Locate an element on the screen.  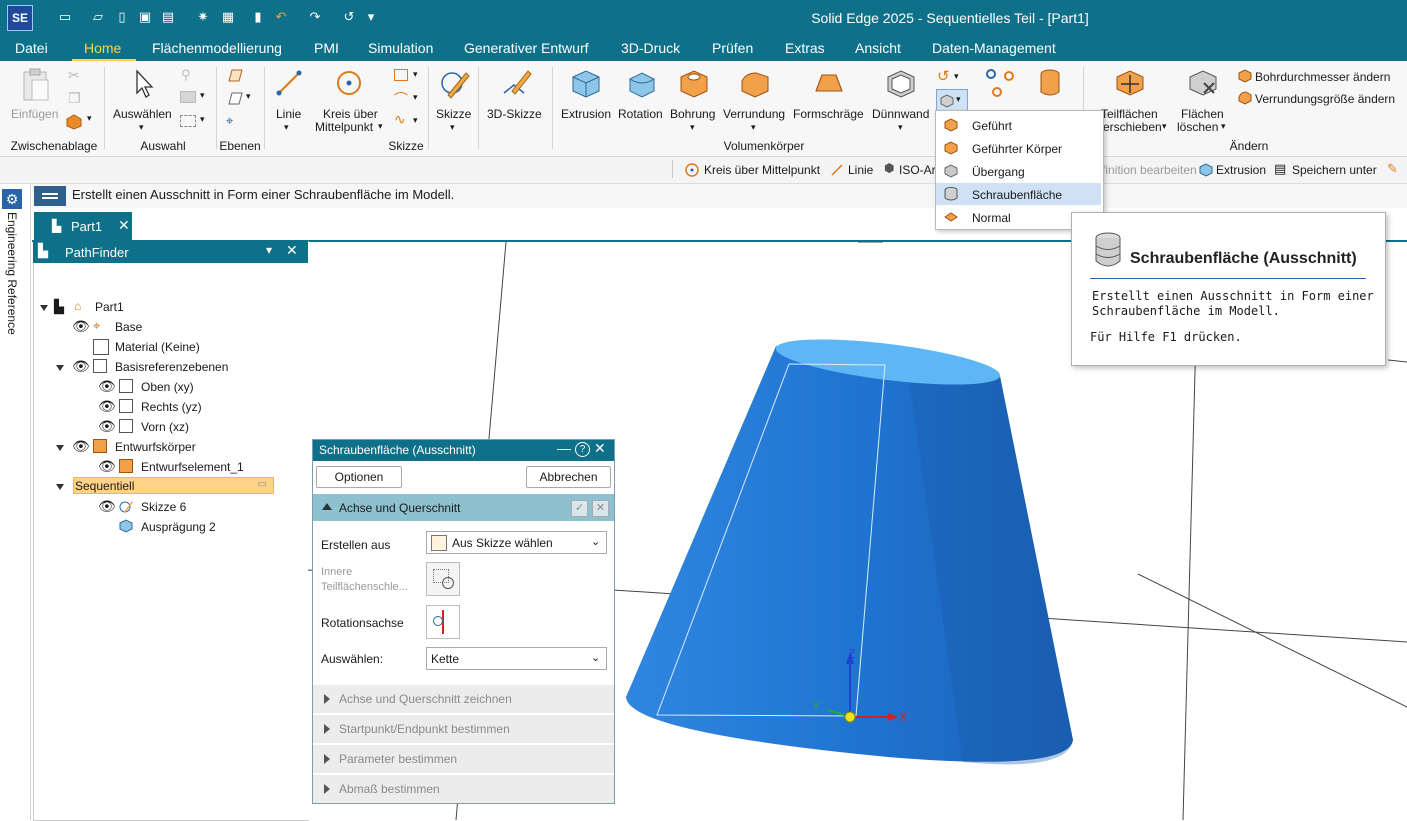
step-start-end: Startpunkt/Endpunkt bestimmen is located at coordinates (463, 729).